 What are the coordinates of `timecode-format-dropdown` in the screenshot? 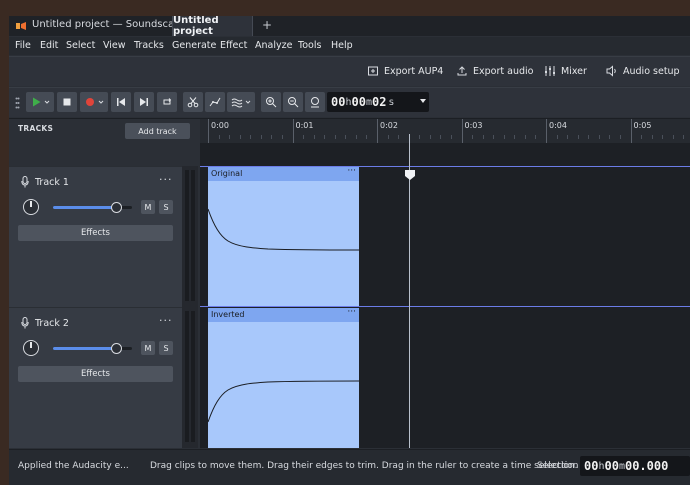 It's located at (423, 101).